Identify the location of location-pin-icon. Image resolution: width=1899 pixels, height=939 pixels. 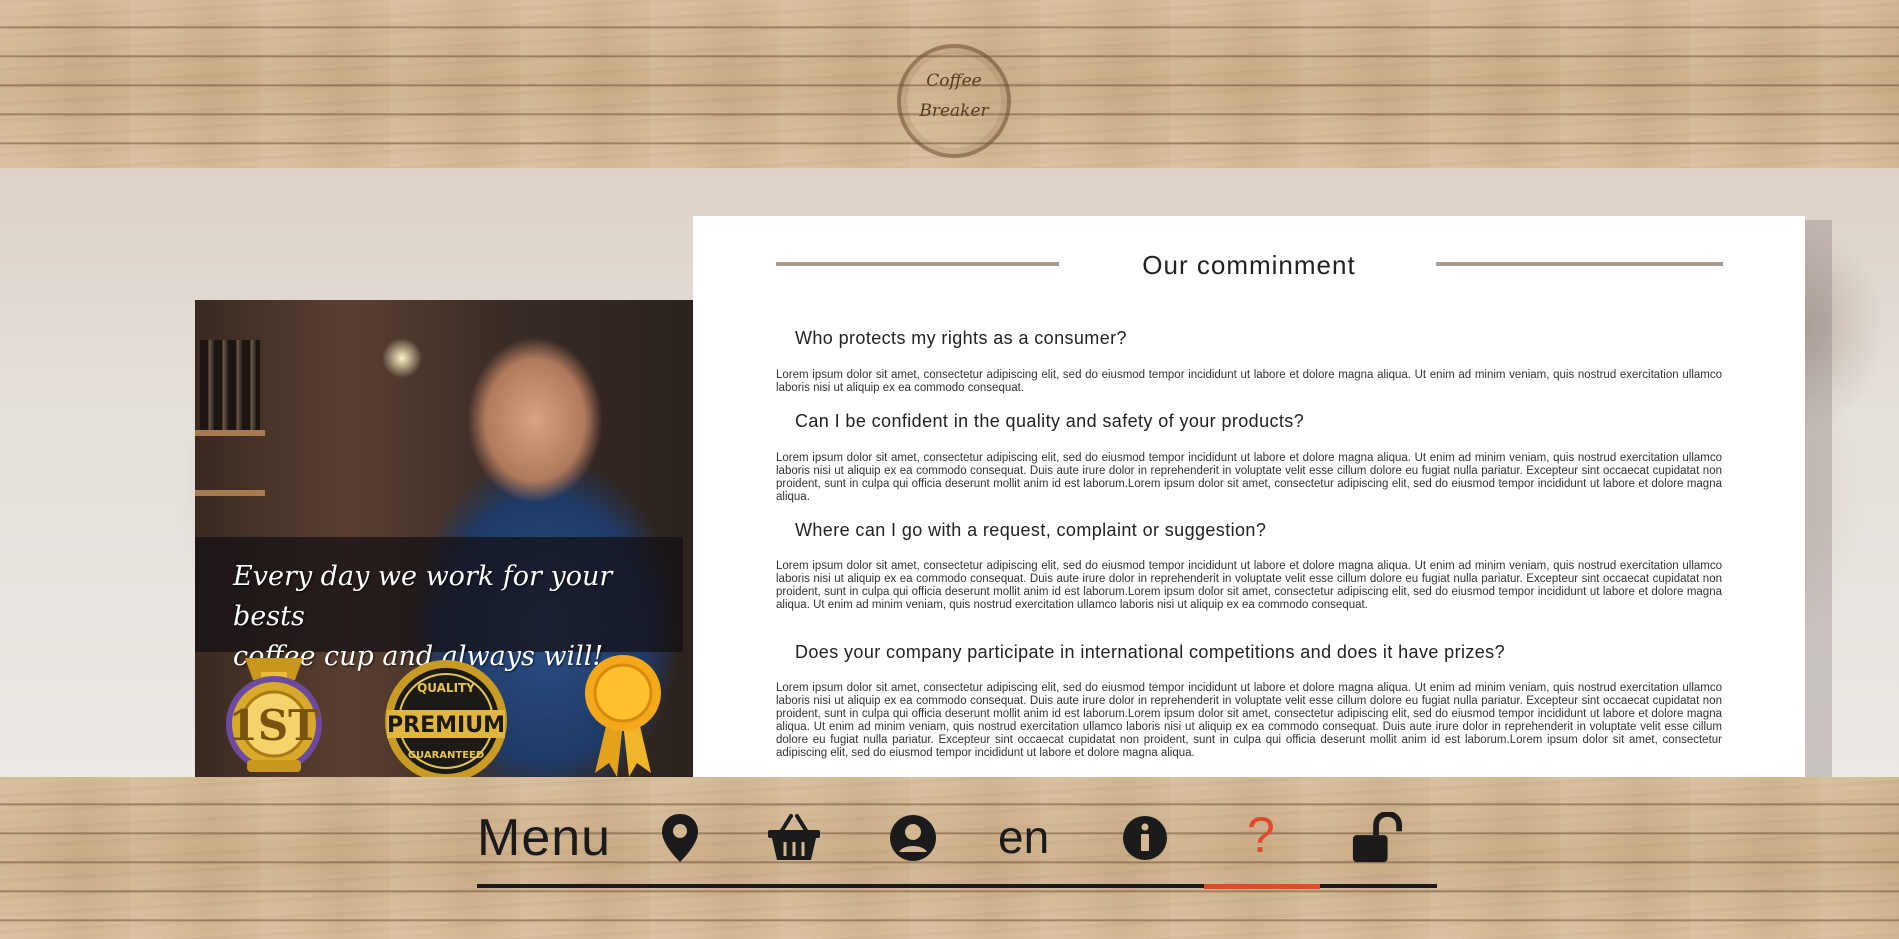
(680, 838).